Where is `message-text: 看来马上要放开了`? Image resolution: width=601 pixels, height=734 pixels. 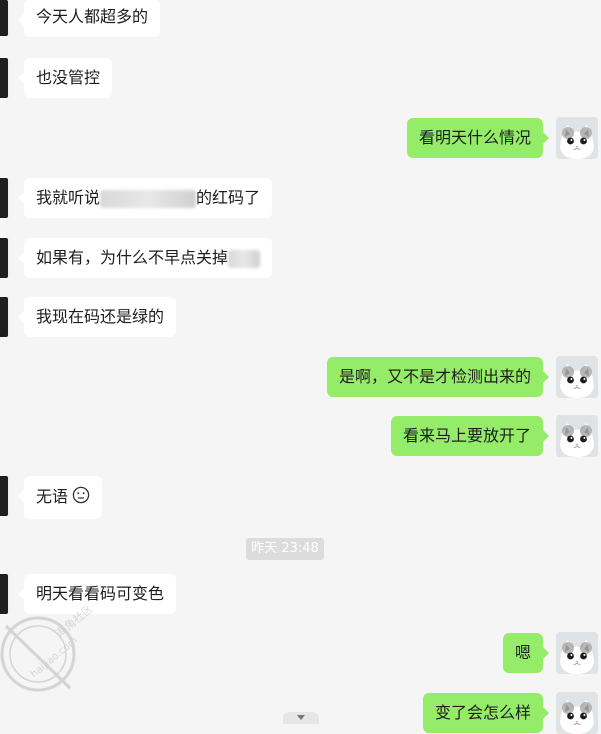 message-text: 看来马上要放开了 is located at coordinates (466, 435).